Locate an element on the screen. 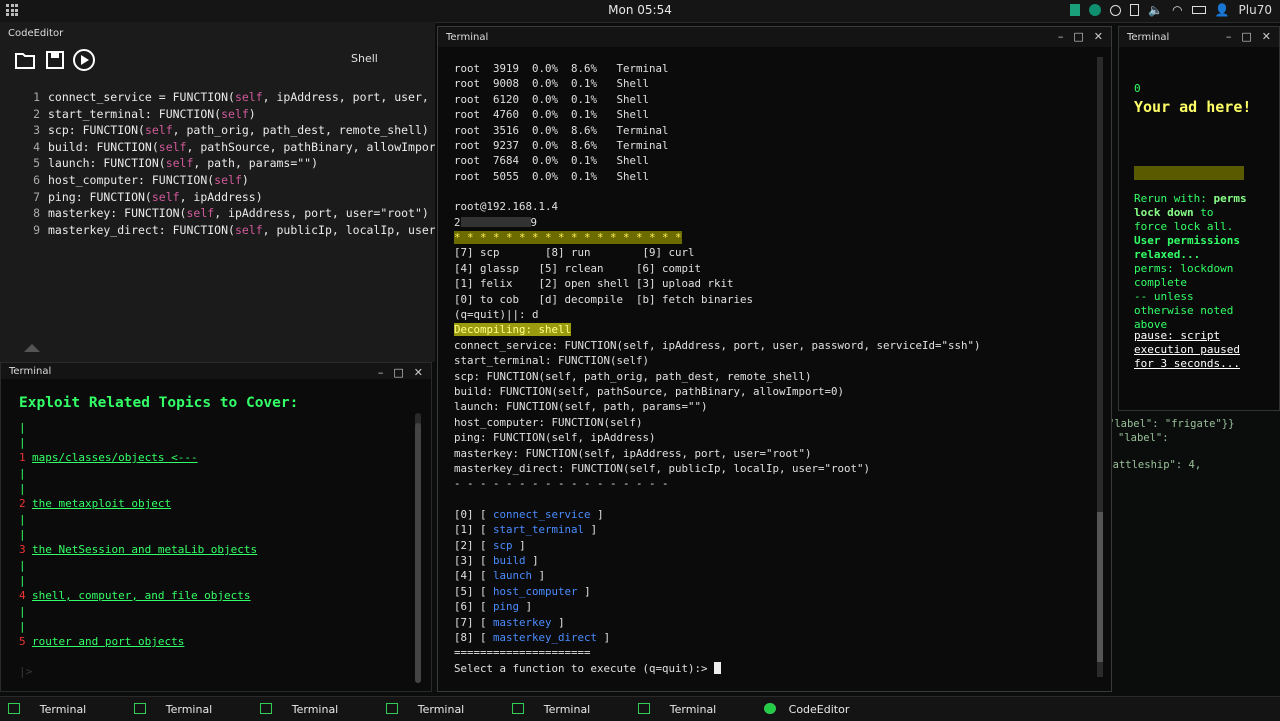  topic-number: 1 is located at coordinates (22, 457).